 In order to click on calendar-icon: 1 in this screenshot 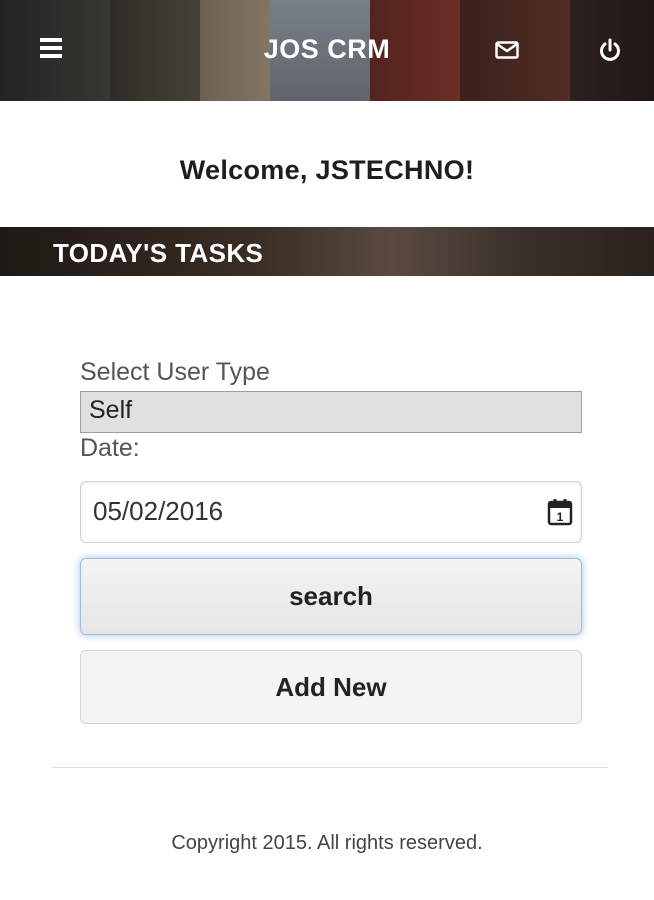, I will do `click(560, 512)`.